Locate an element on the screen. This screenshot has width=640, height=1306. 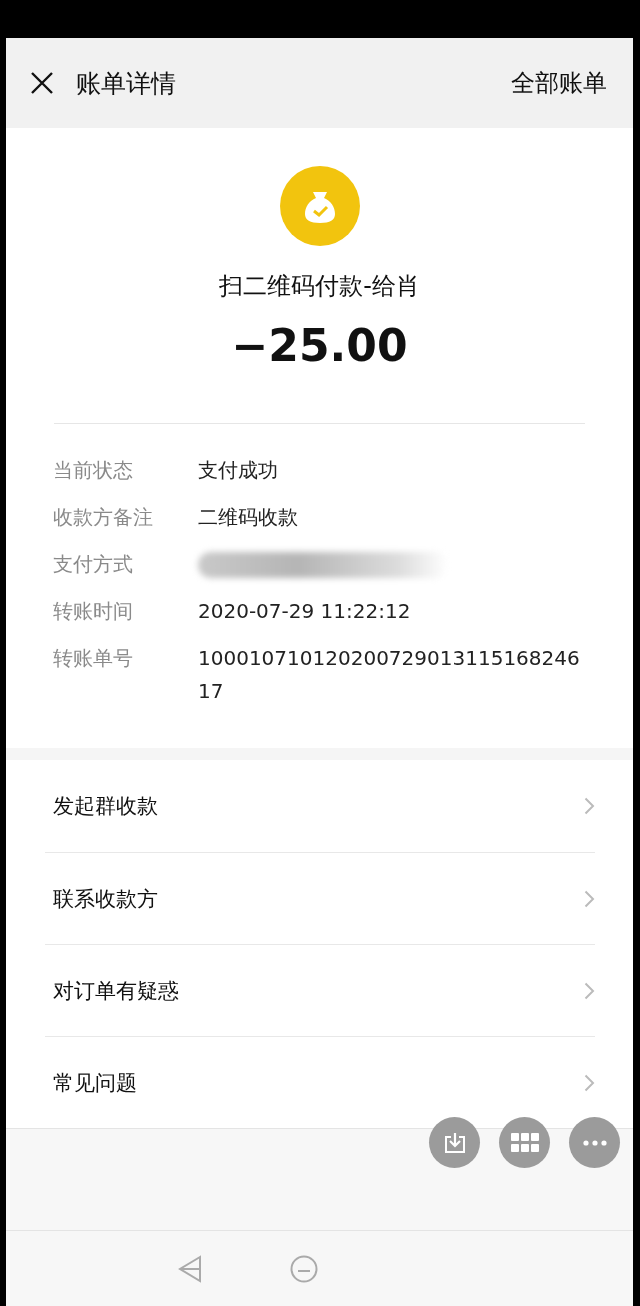
detail-value: 10001071012020072901311516824617 is located at coordinates (389, 675).